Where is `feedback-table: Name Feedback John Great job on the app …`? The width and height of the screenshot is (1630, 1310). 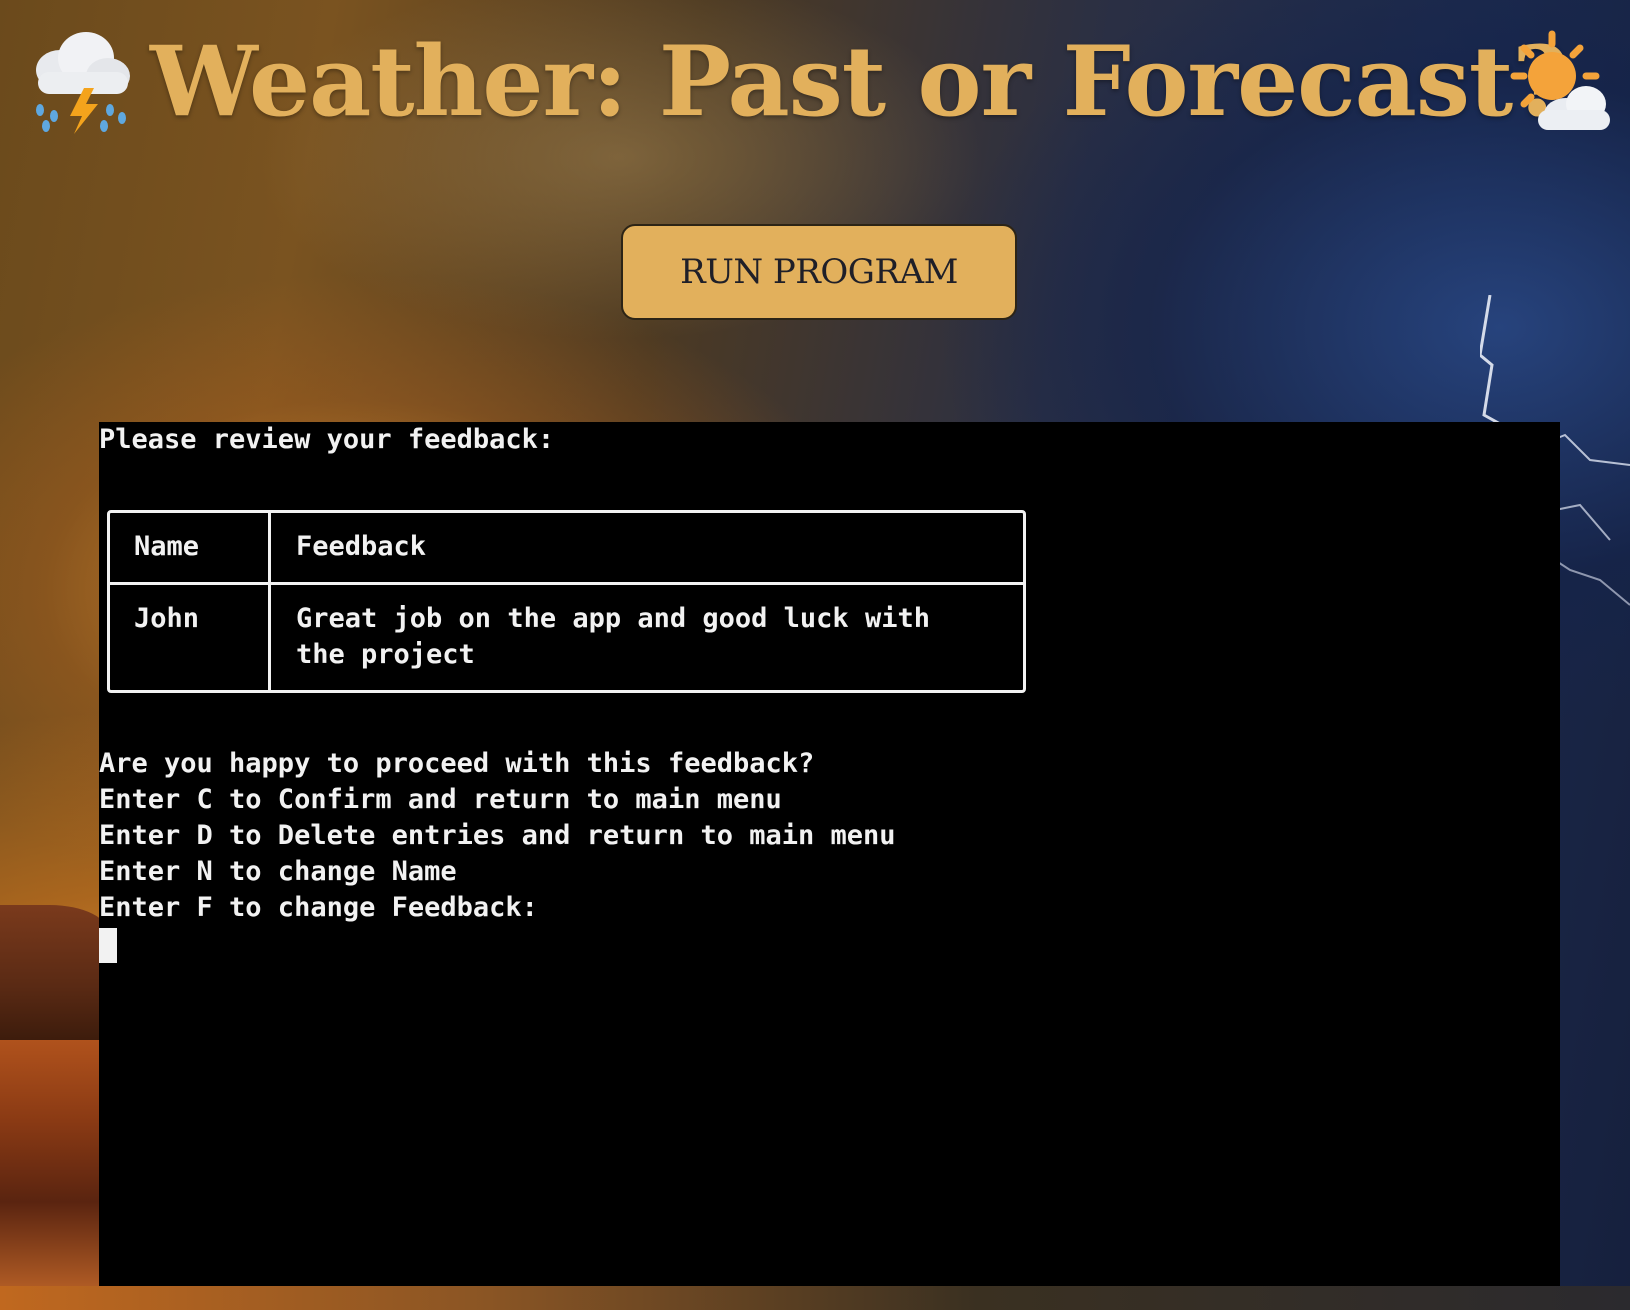
feedback-table: Name Feedback John Great job on the app … is located at coordinates (566, 601).